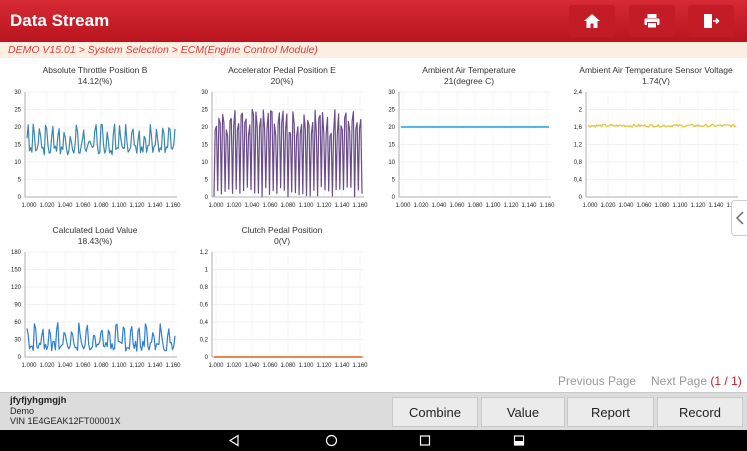 The image size is (747, 451). Describe the element at coordinates (597, 381) in the screenshot. I see `previous-page-button: Previous Page` at that location.